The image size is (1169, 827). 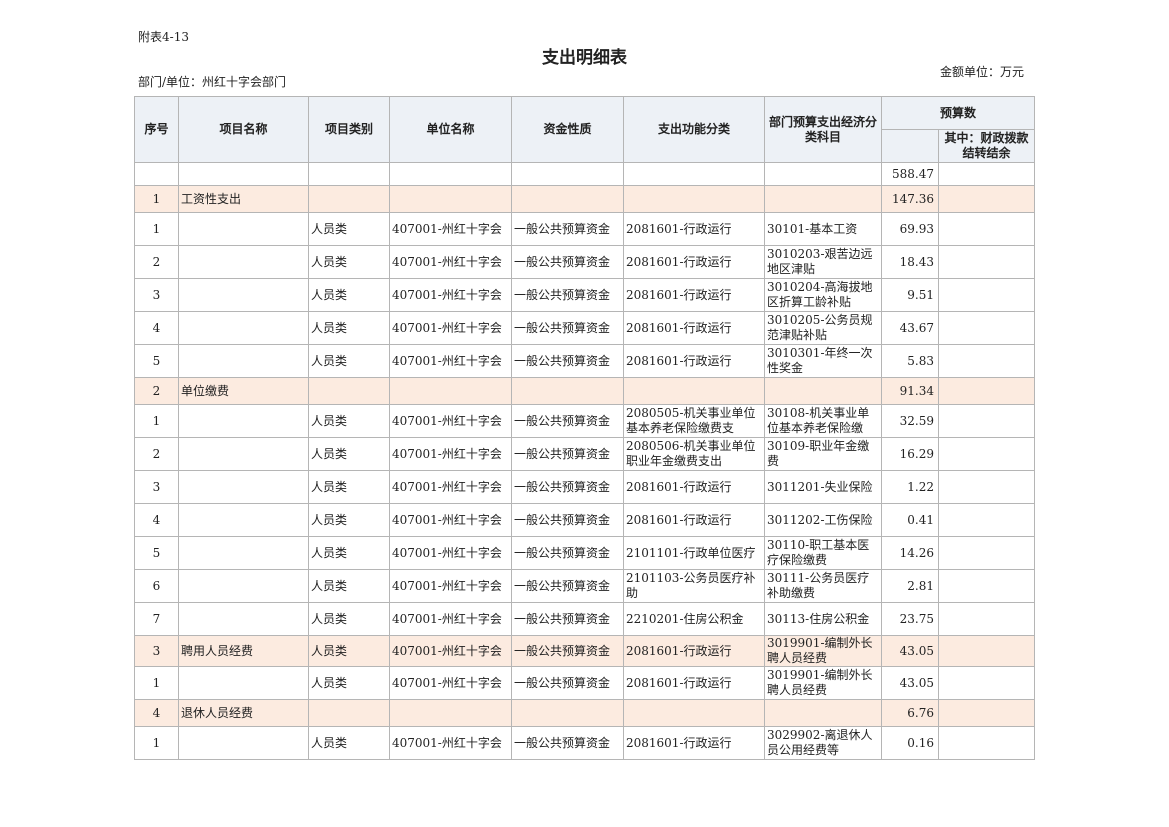 I want to click on amount-cell: 18.43, so click(x=910, y=262).